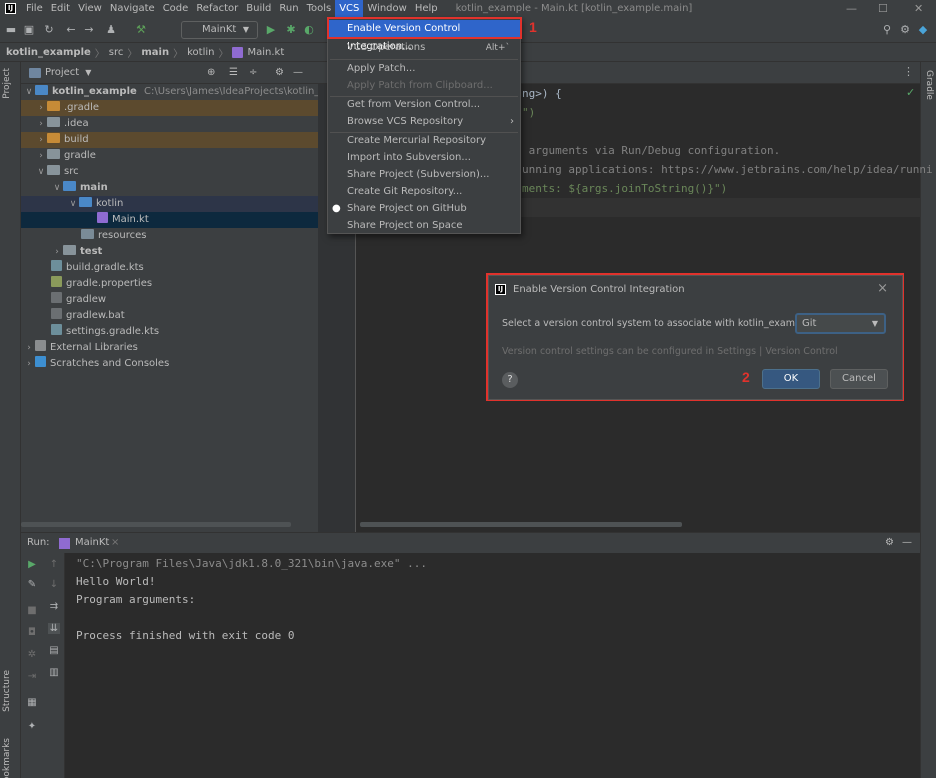 This screenshot has width=936, height=778. What do you see at coordinates (929, 85) in the screenshot?
I see `gradle-tool-tab: Gradle` at bounding box center [929, 85].